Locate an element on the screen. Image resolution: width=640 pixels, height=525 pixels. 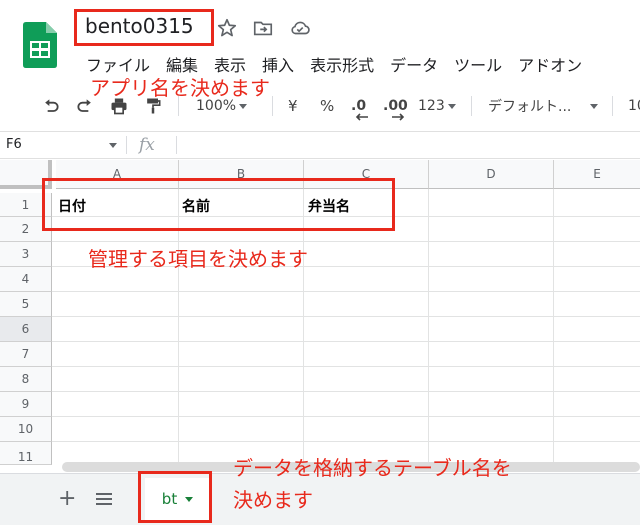
move-folder-icon is located at coordinates (263, 28).